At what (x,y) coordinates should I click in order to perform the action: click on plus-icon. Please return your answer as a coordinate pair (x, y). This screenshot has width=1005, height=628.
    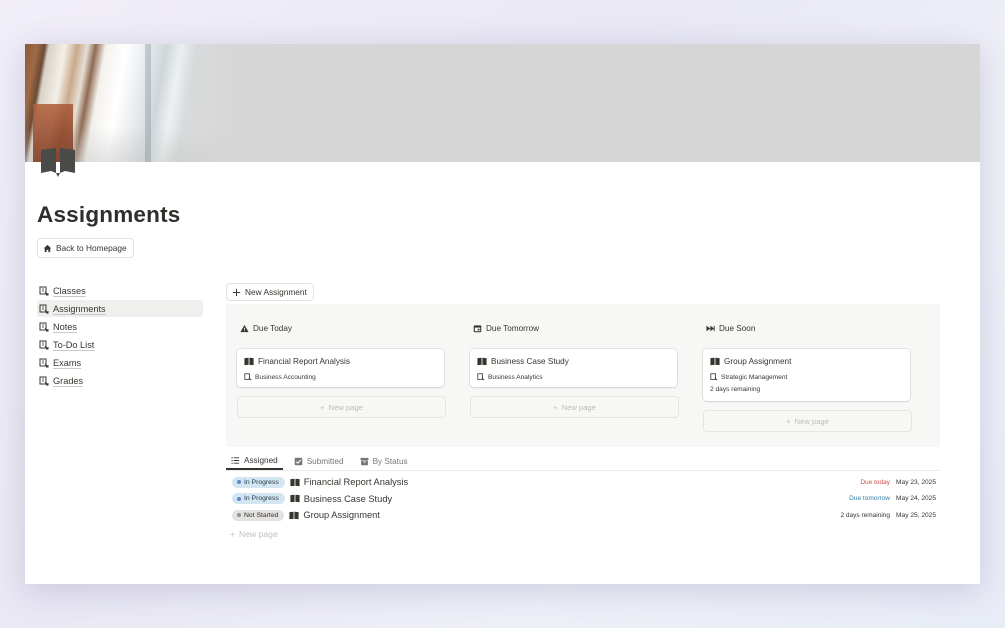
    Looking at the image, I should click on (236, 292).